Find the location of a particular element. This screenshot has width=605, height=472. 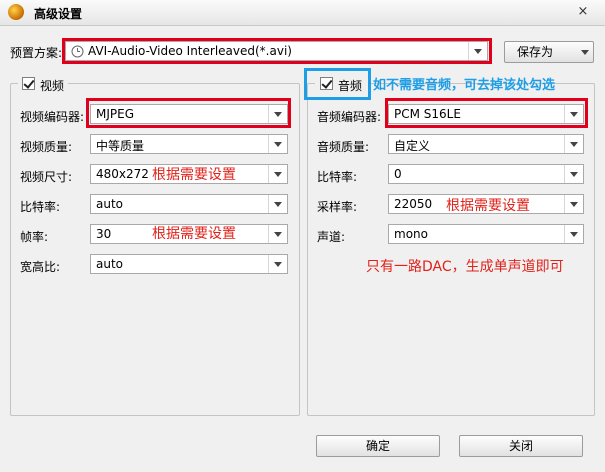

audio-bitrate-label: 比特率: is located at coordinates (337, 177).